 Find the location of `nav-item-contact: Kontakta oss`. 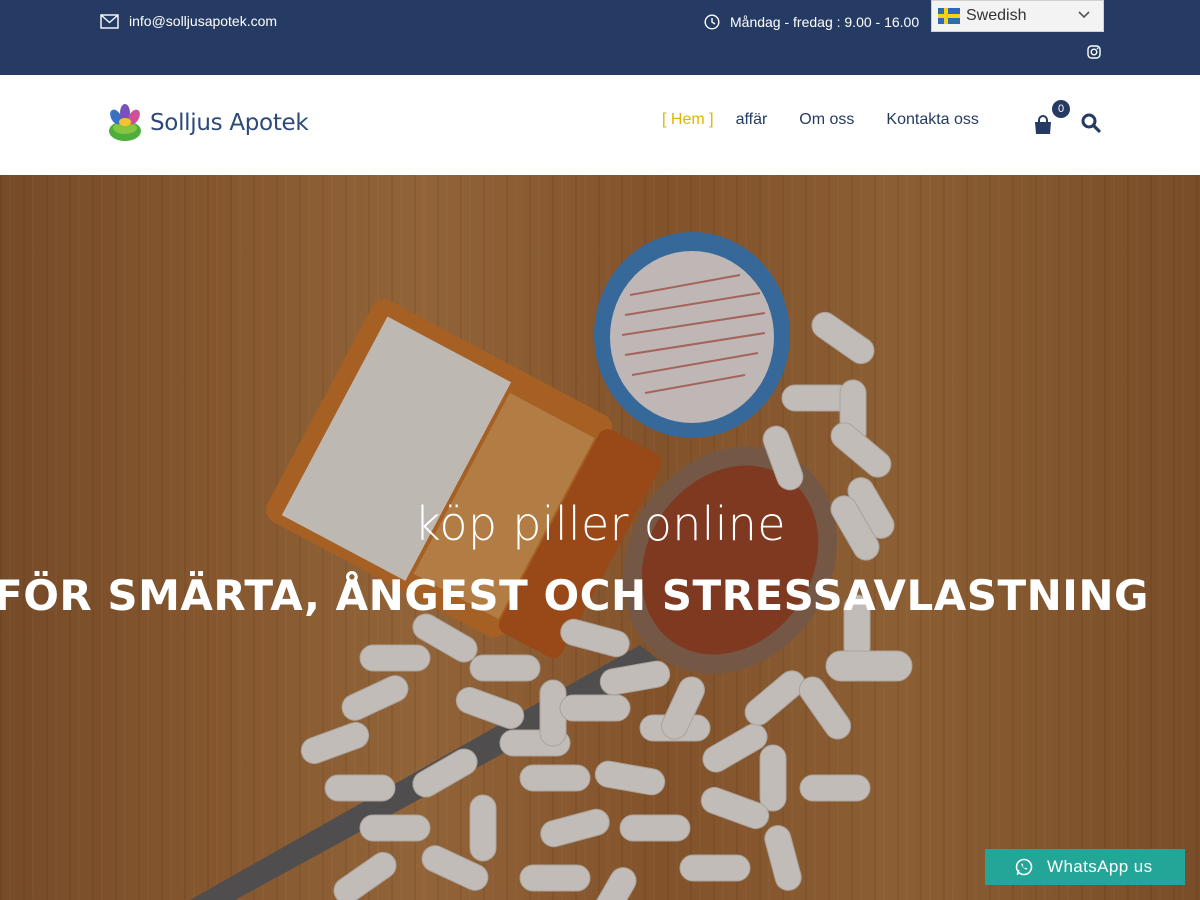

nav-item-contact: Kontakta oss is located at coordinates (932, 120).